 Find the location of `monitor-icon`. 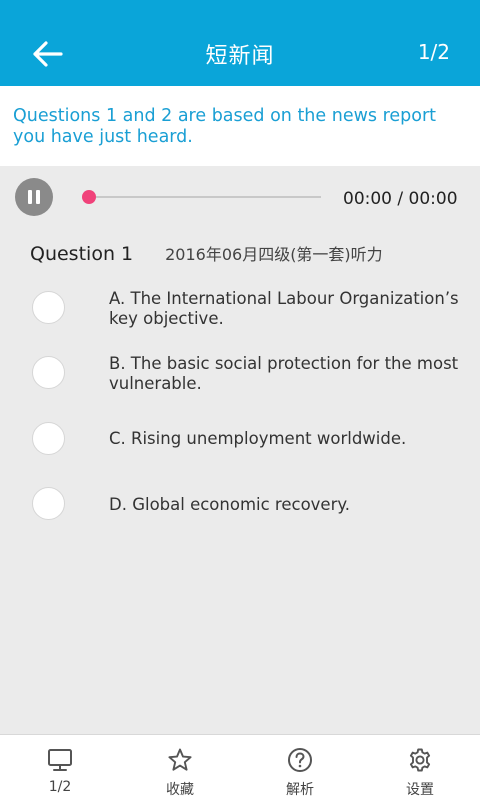

monitor-icon is located at coordinates (60, 760).